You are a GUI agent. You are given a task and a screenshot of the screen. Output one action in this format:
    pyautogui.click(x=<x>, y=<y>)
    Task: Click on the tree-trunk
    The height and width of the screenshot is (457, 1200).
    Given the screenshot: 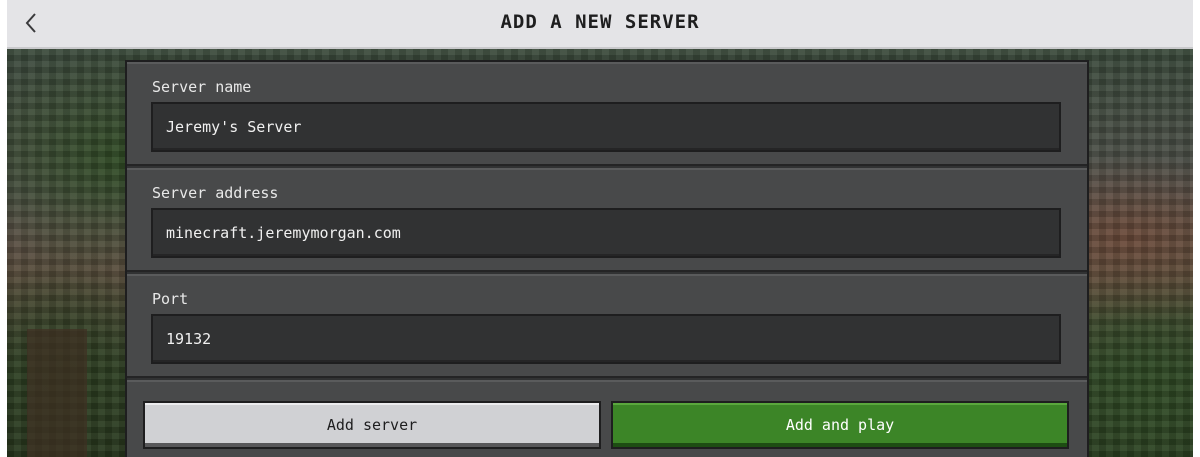 What is the action you would take?
    pyautogui.click(x=57, y=393)
    